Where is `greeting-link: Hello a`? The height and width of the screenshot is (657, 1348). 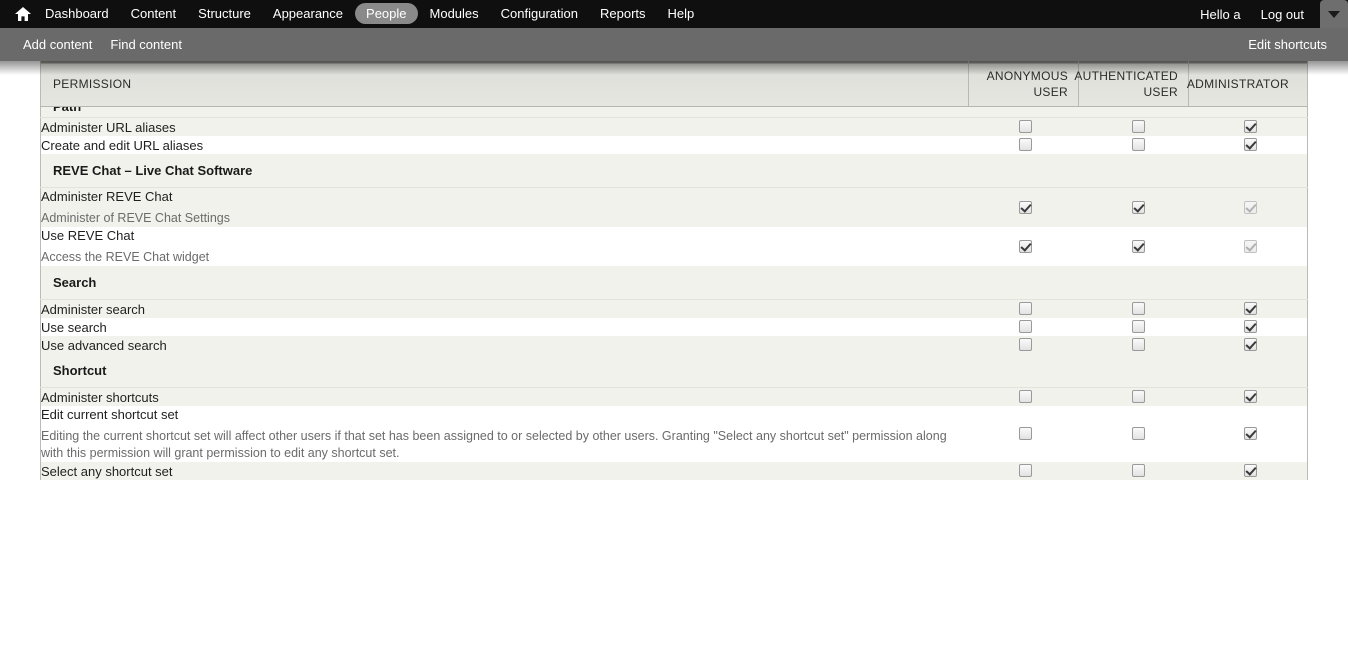
greeting-link: Hello a is located at coordinates (1220, 14).